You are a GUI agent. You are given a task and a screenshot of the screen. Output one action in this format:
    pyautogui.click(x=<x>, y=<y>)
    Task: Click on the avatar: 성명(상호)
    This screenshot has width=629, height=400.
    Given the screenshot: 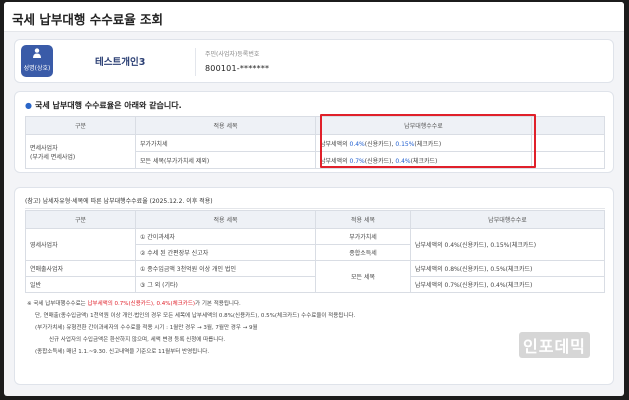 What is the action you would take?
    pyautogui.click(x=37, y=61)
    